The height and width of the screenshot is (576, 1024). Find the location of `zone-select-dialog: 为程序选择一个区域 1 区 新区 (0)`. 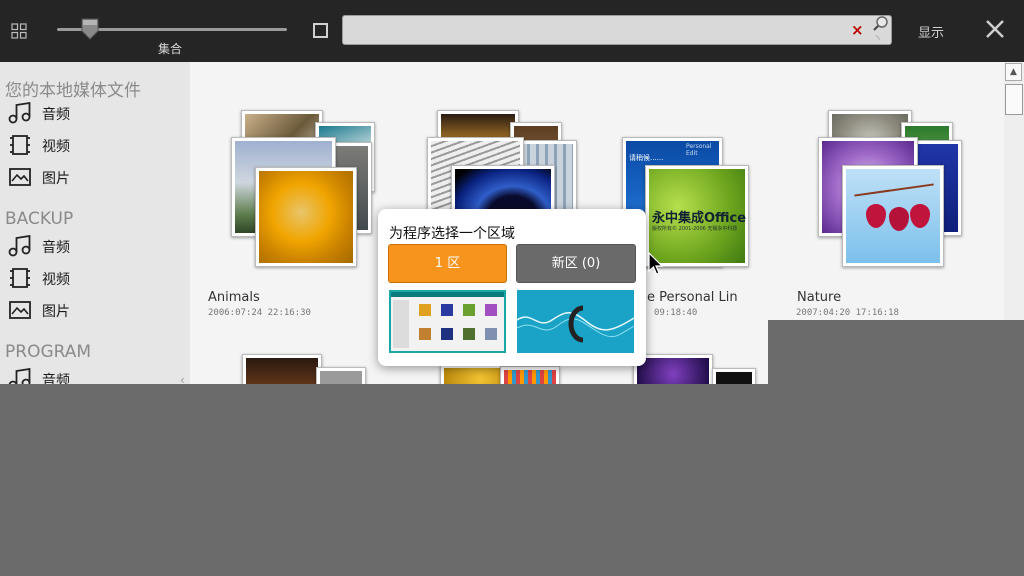

zone-select-dialog: 为程序选择一个区域 1 区 新区 (0) is located at coordinates (512, 287).